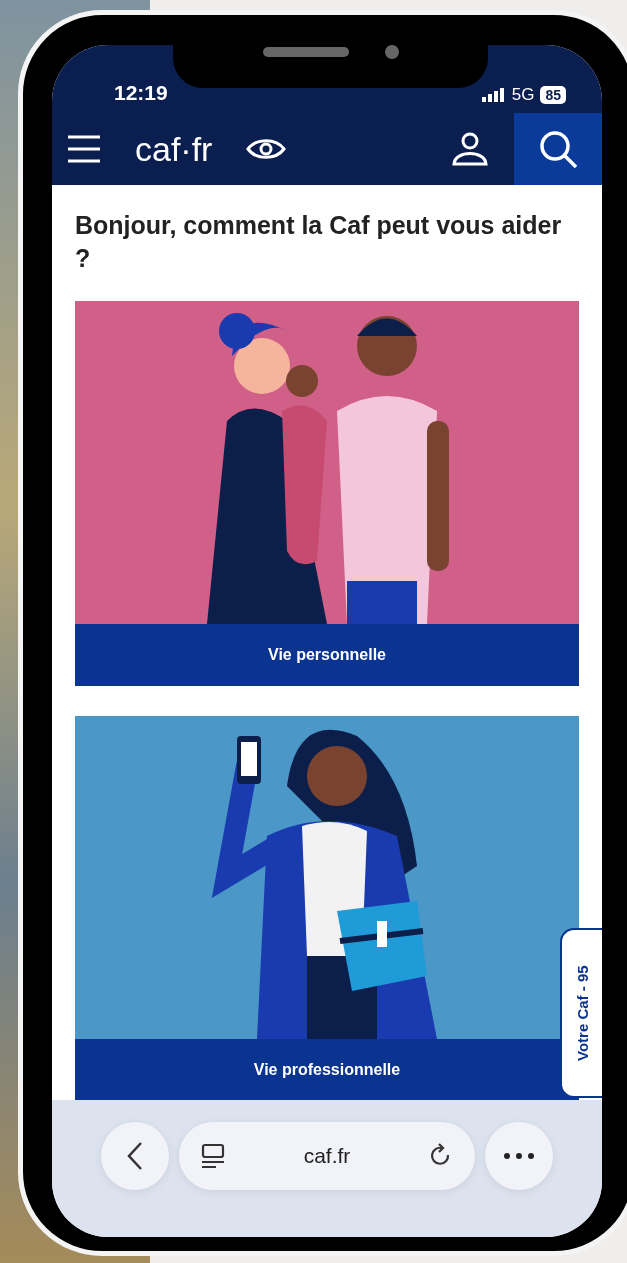  Describe the element at coordinates (135, 1156) in the screenshot. I see `back-icon` at that location.